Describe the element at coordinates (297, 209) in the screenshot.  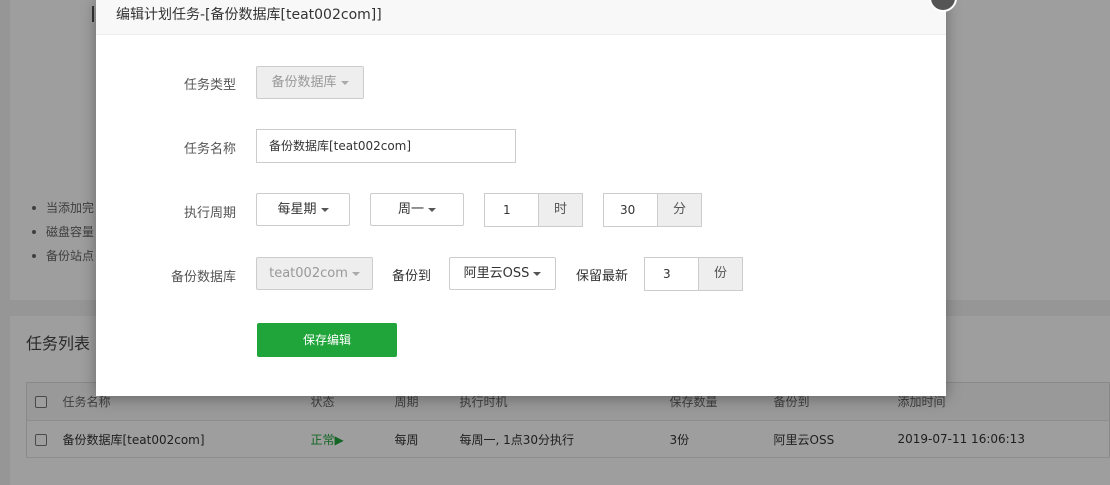
I see `cycle-value: 每星期` at that location.